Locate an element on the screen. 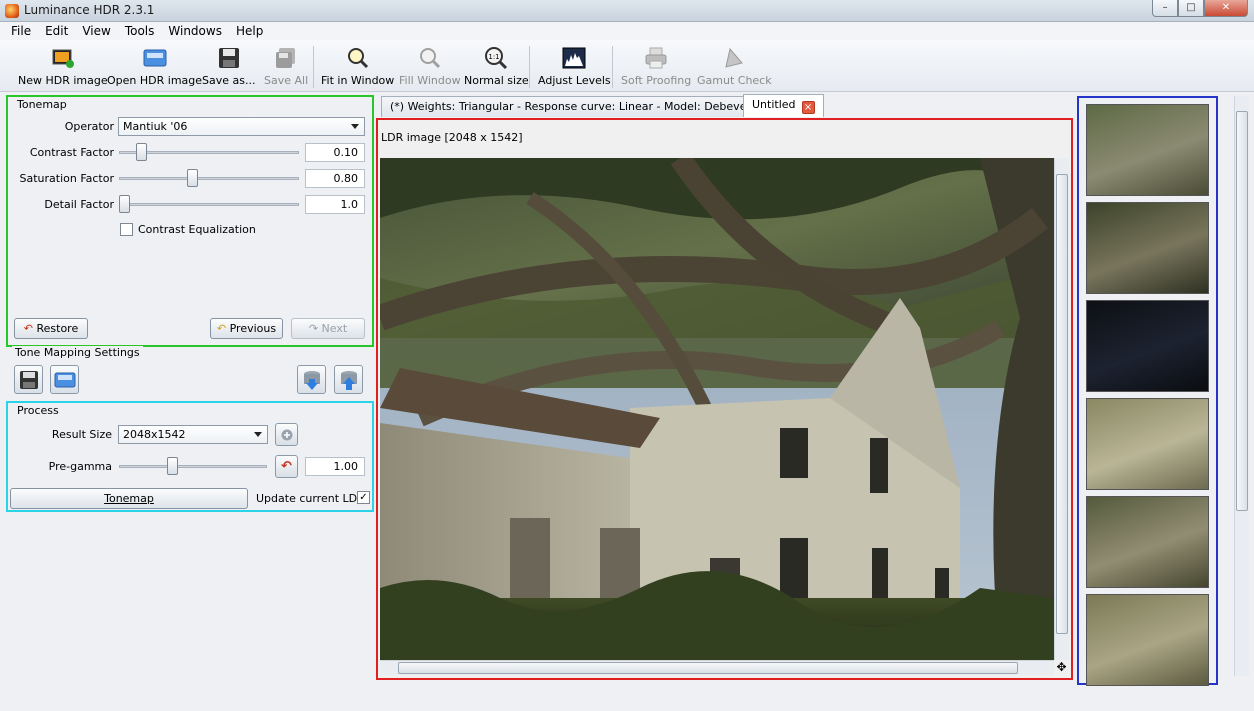 The image size is (1254, 711). detail-factor-slider is located at coordinates (209, 204).